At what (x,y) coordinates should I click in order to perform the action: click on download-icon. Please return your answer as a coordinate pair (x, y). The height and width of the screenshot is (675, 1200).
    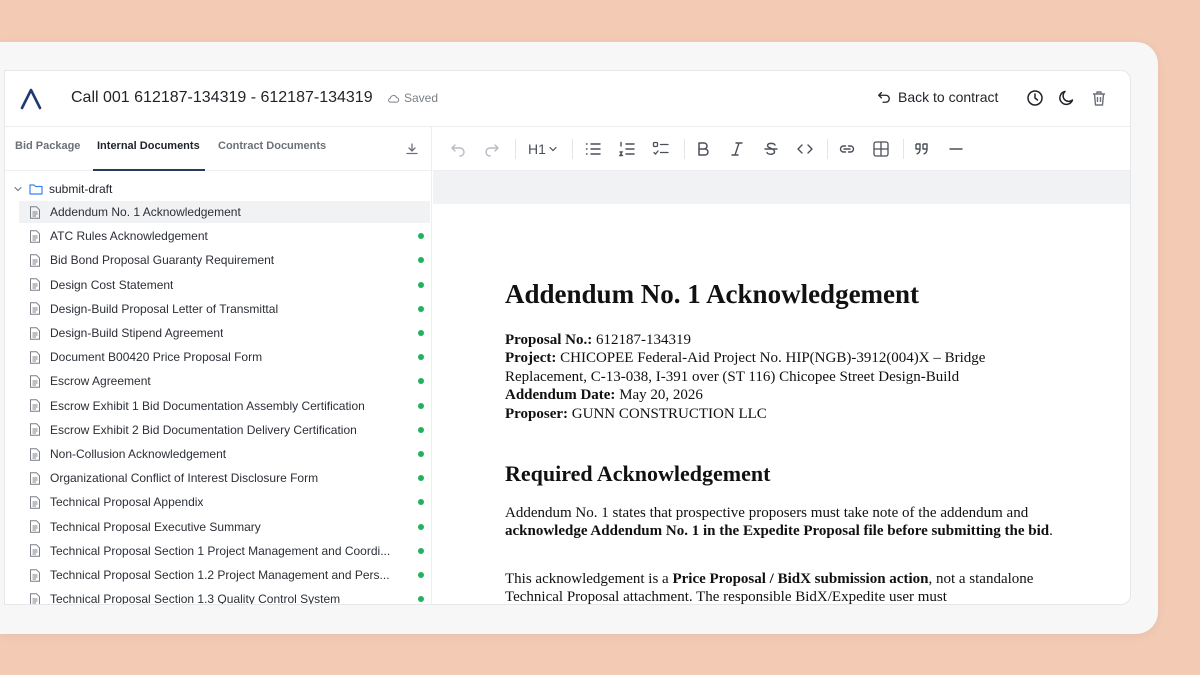
    Looking at the image, I should click on (412, 149).